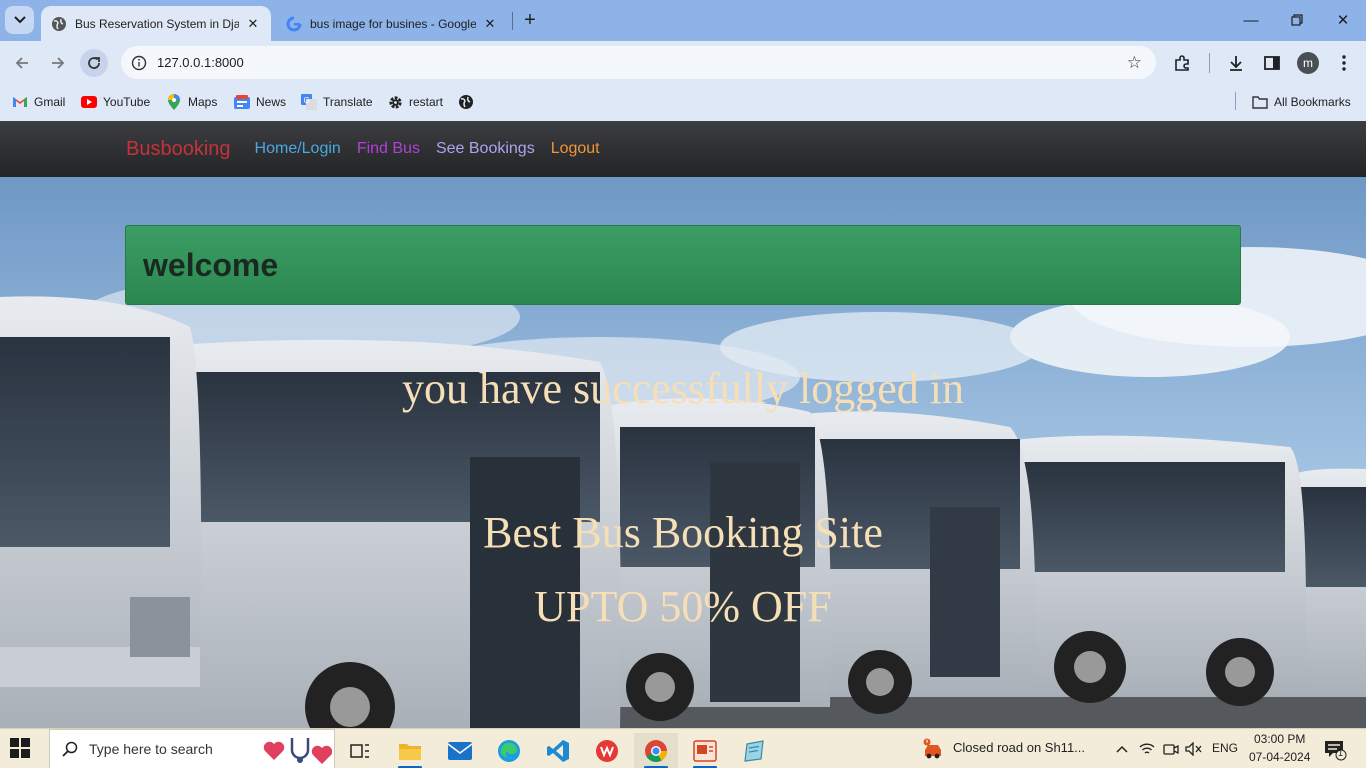 The height and width of the screenshot is (768, 1366). Describe the element at coordinates (1251, 20) in the screenshot. I see `minimize-button: —` at that location.